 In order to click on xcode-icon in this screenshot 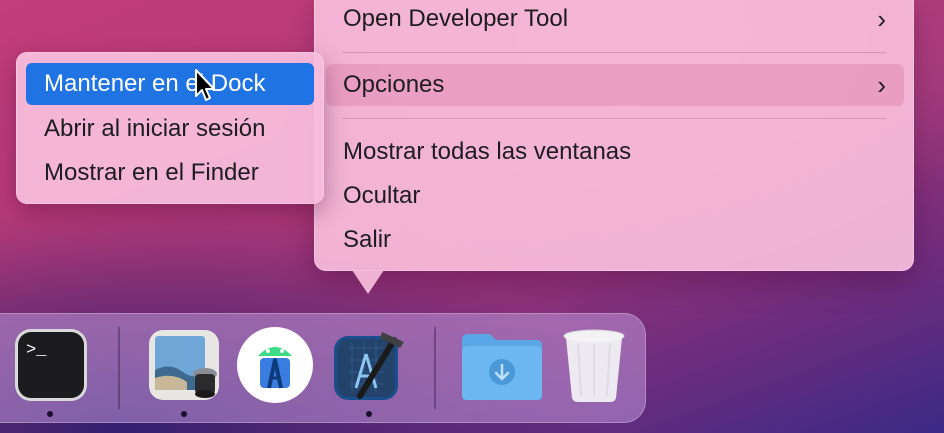, I will do `click(369, 366)`.